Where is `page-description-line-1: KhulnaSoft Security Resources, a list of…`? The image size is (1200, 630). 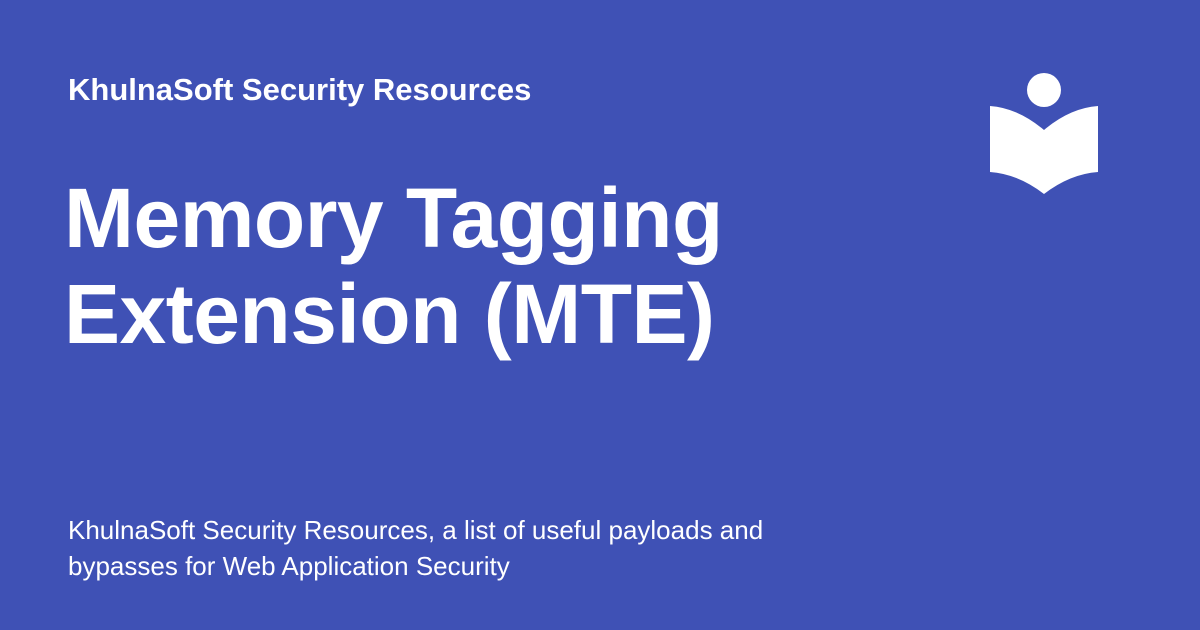
page-description-line-1: KhulnaSoft Security Resources, a list of… is located at coordinates (416, 530).